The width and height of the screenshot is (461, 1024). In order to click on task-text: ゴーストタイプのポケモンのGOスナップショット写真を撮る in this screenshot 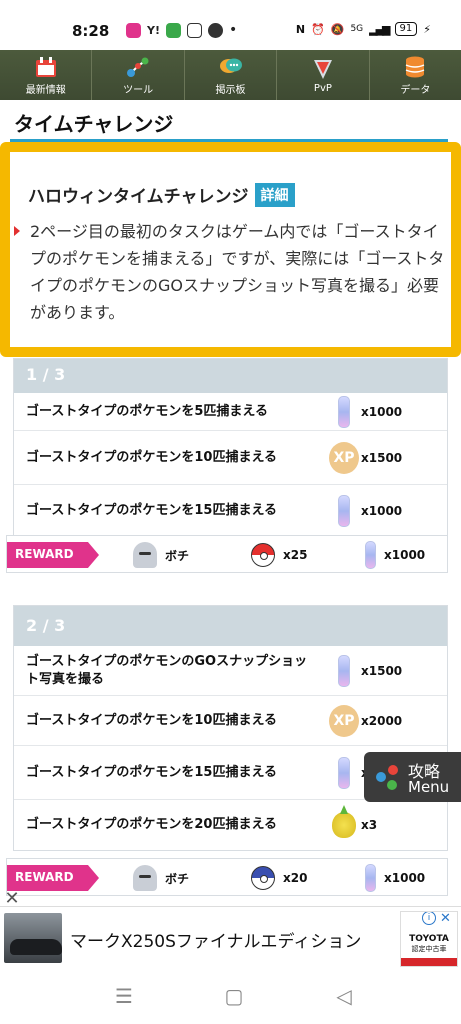, I will do `click(167, 670)`.